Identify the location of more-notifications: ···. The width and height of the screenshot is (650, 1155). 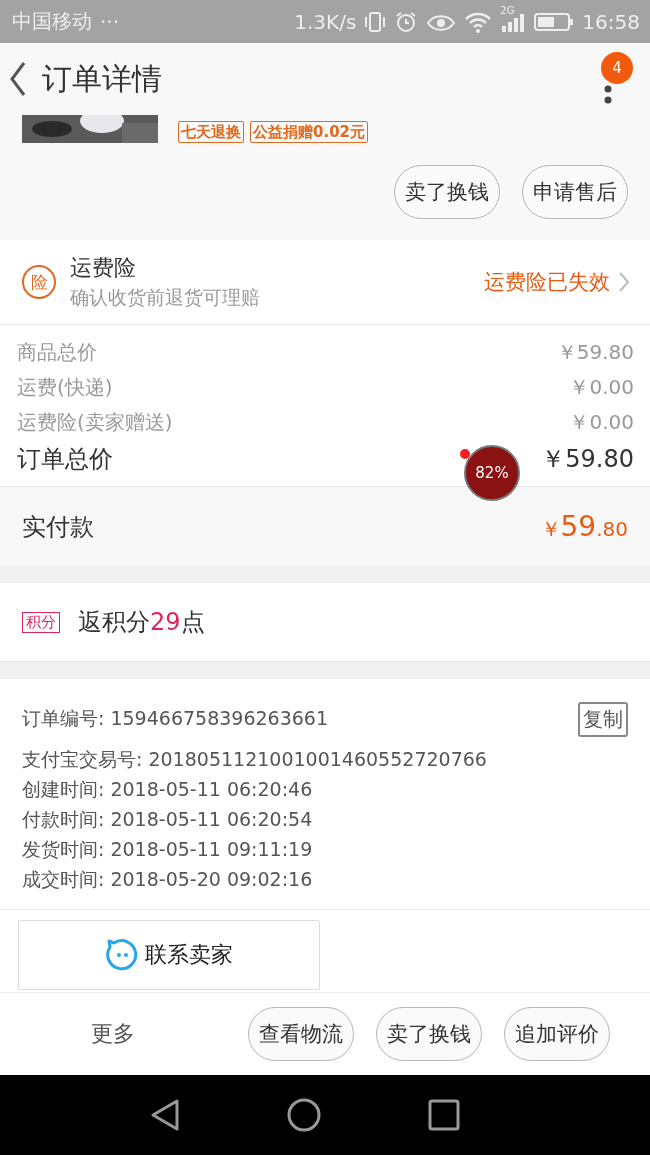
(110, 21).